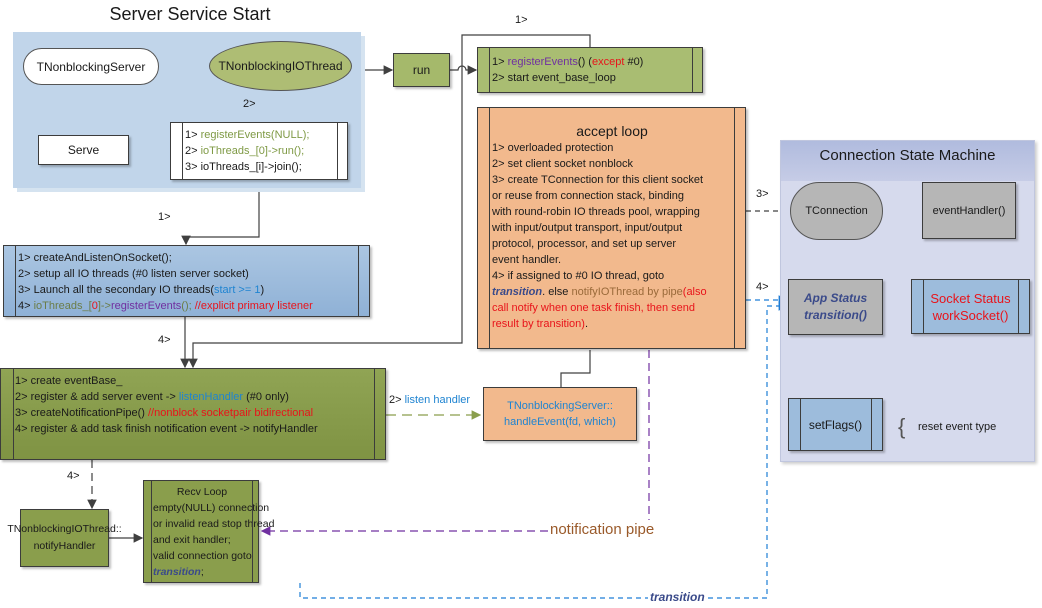 Image resolution: width=1042 pixels, height=608 pixels. I want to click on text-line: 1> create eventBase_, so click(200, 381).